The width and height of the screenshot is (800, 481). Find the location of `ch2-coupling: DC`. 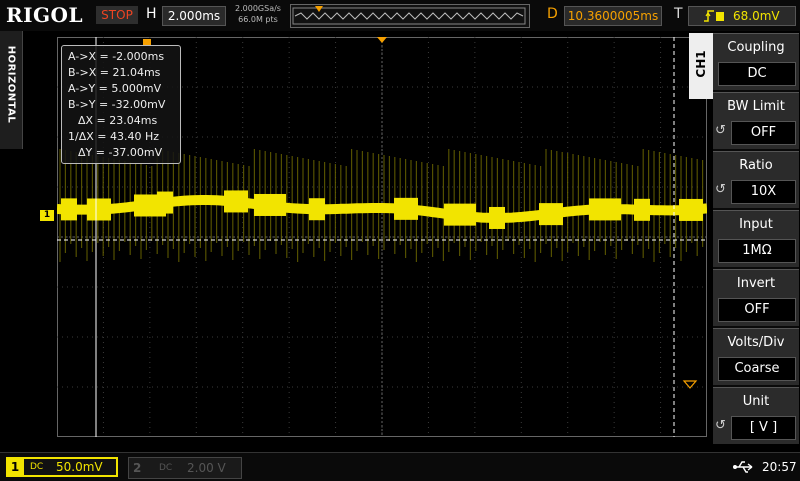

ch2-coupling: DC is located at coordinates (166, 468).